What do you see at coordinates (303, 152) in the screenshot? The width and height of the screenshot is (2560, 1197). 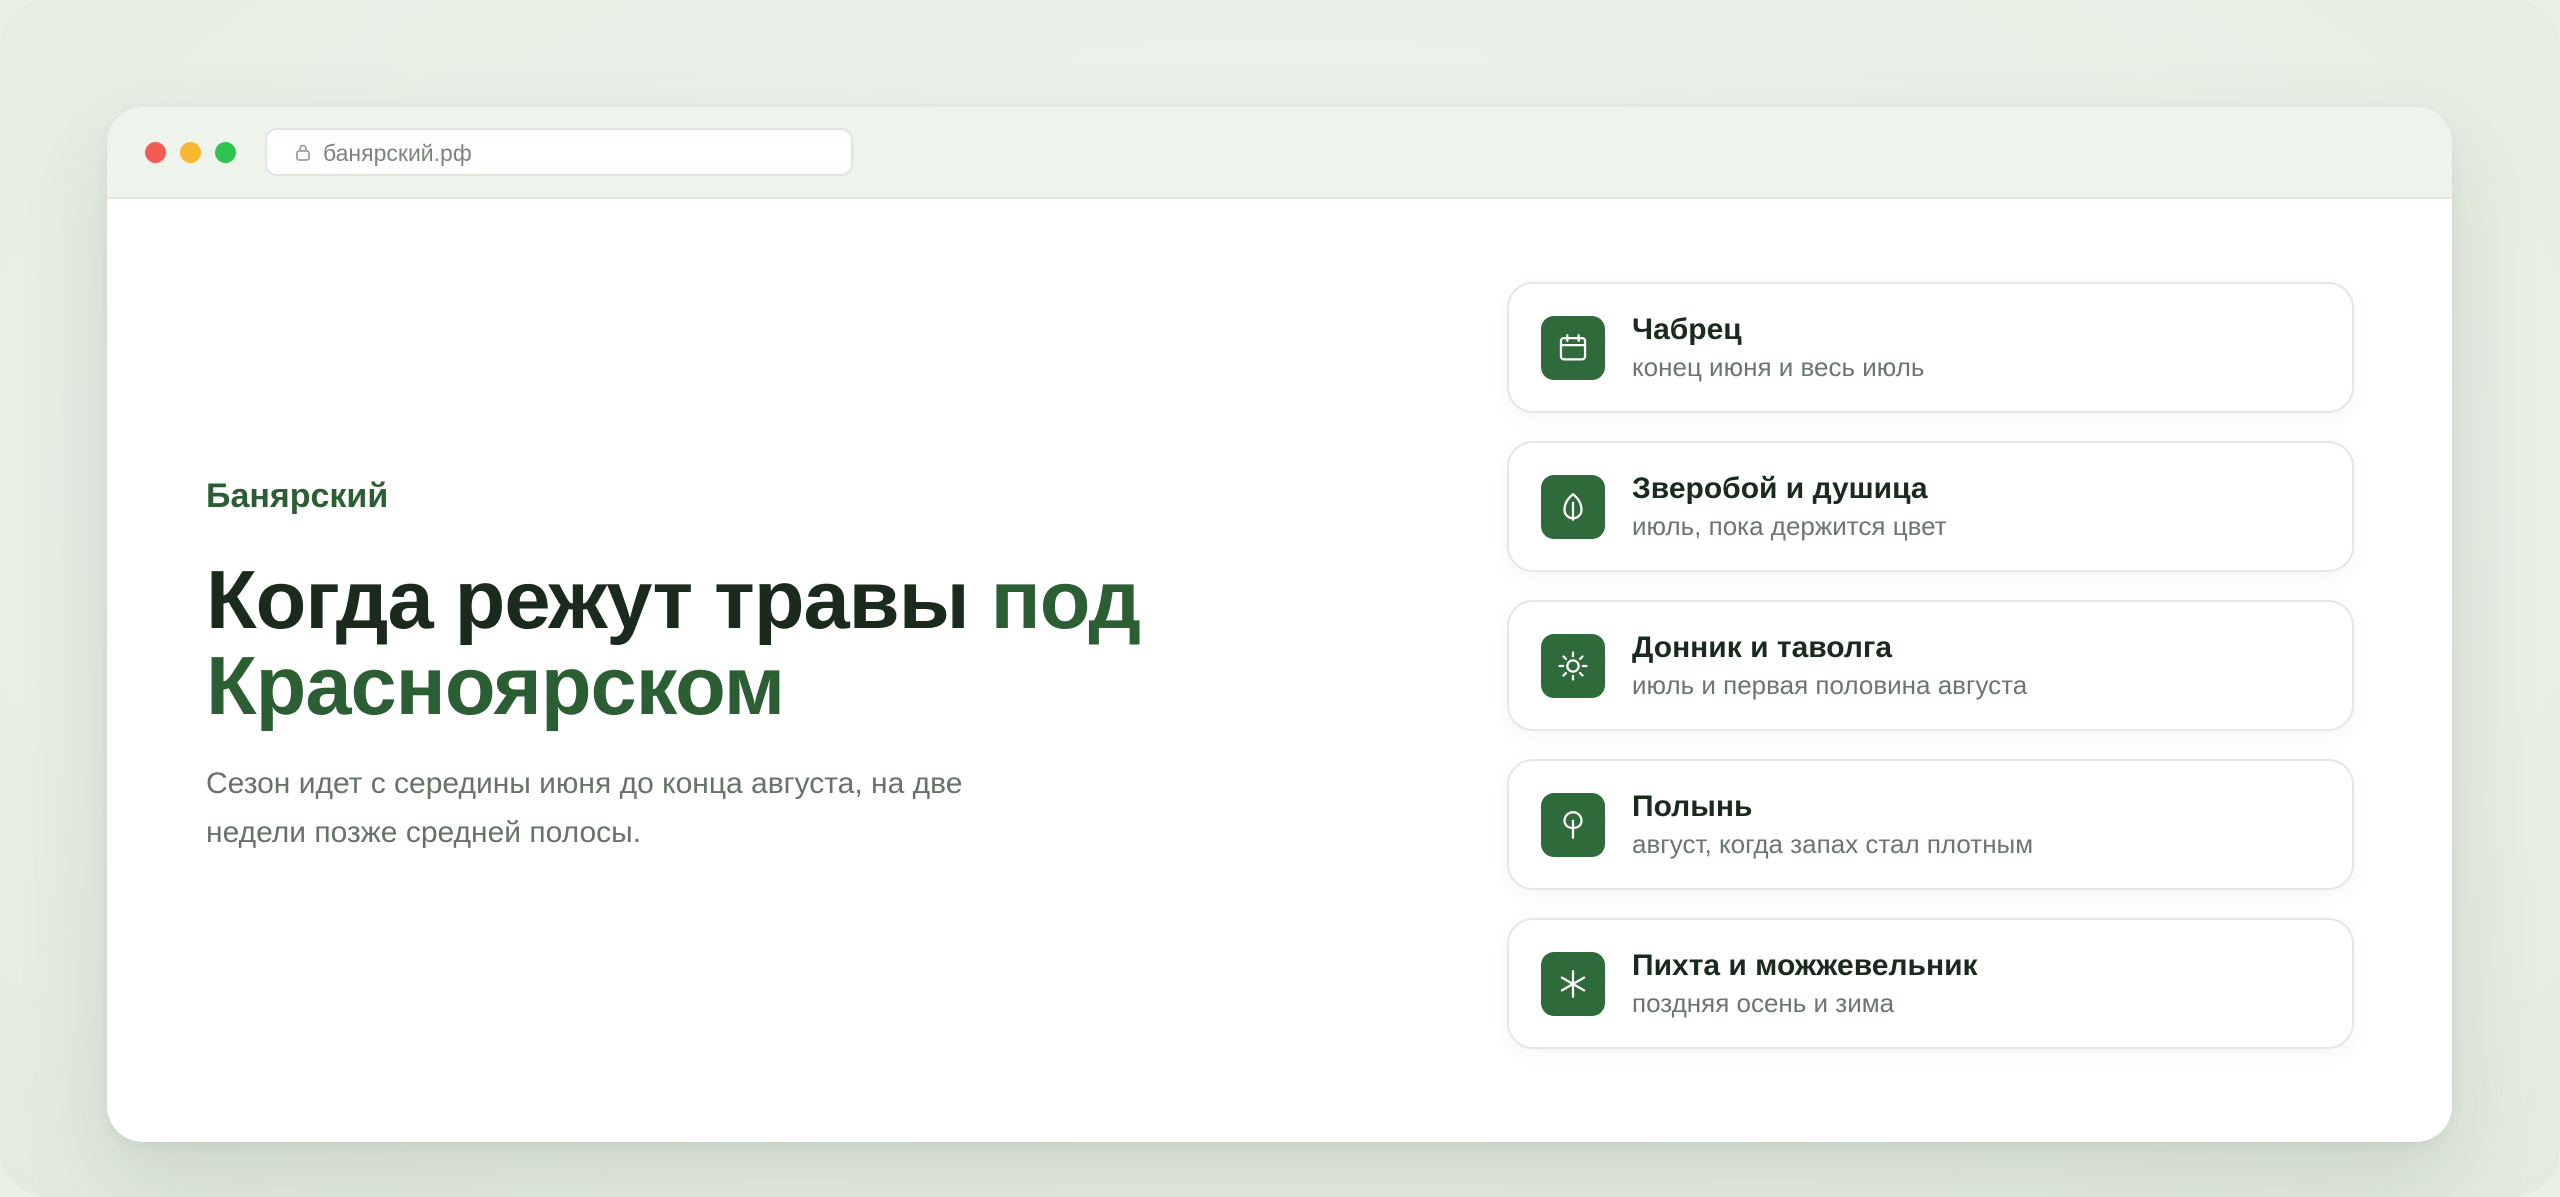 I see `lock-icon` at bounding box center [303, 152].